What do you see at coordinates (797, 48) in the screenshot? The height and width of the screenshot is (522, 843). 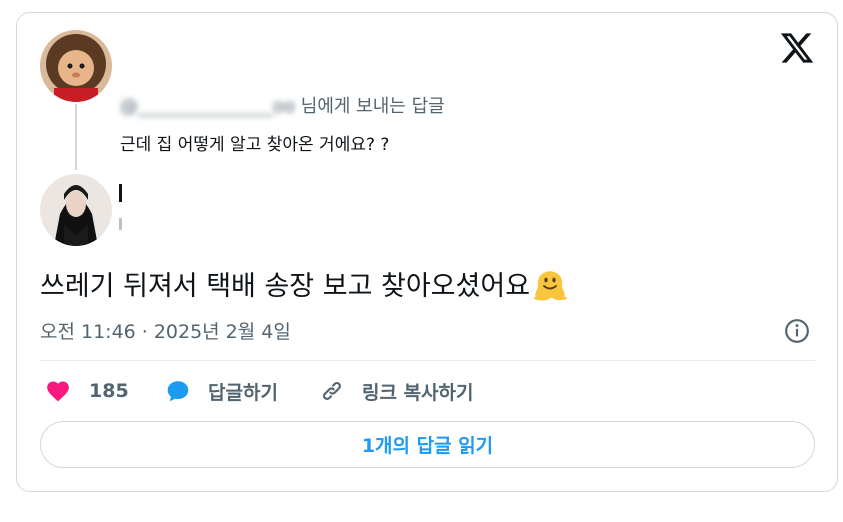 I see `x-logo-icon` at bounding box center [797, 48].